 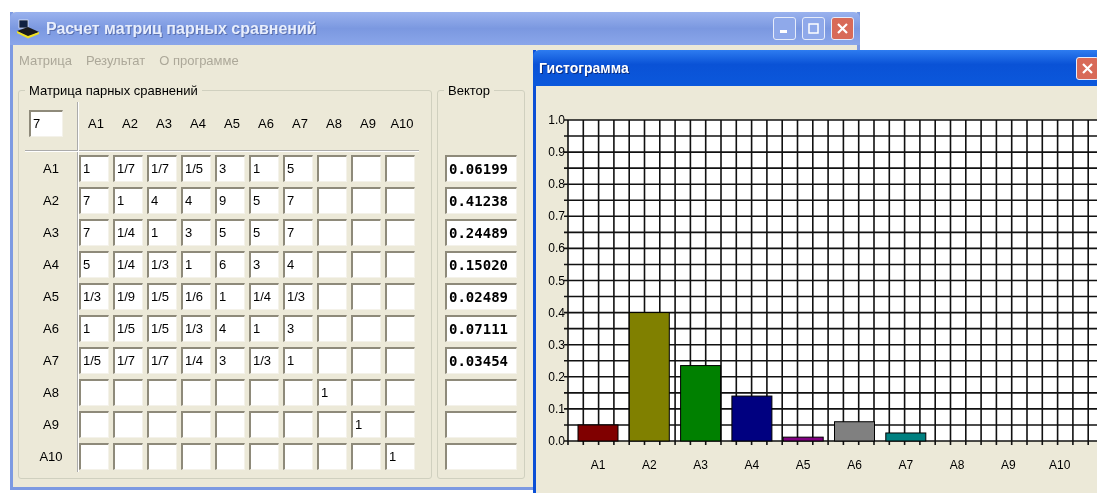 What do you see at coordinates (230, 264) in the screenshot?
I see `matrix-input-field: 6` at bounding box center [230, 264].